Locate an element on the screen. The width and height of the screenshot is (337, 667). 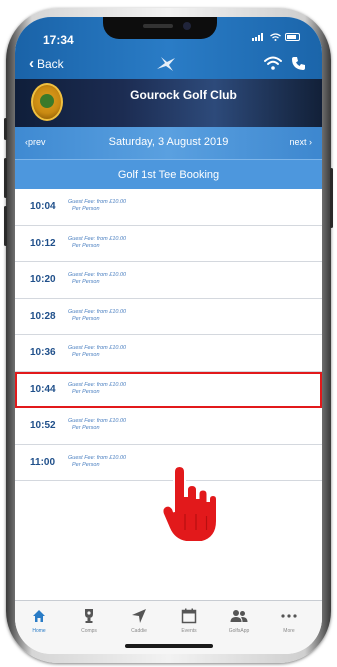
volume-up-button is located at coordinates (5, 178).